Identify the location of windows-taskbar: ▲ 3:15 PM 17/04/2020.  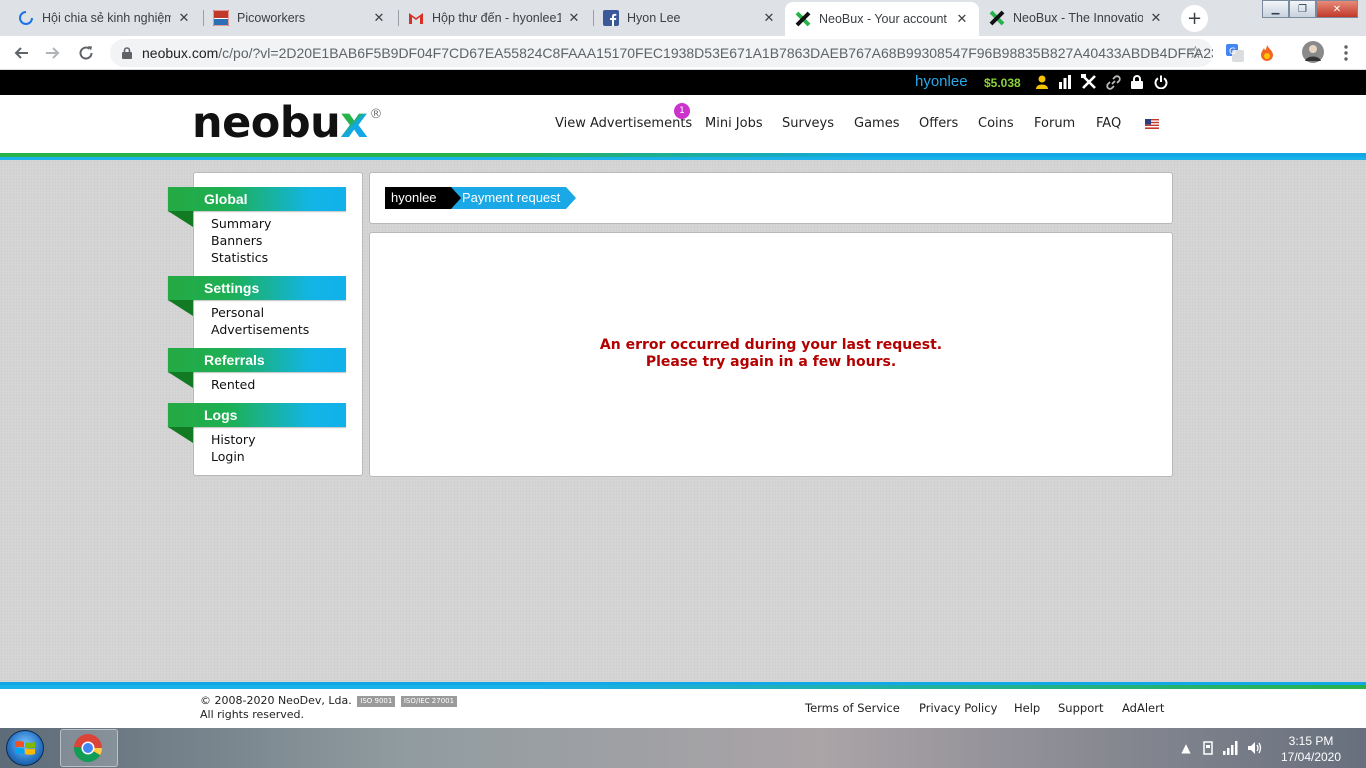
(683, 748).